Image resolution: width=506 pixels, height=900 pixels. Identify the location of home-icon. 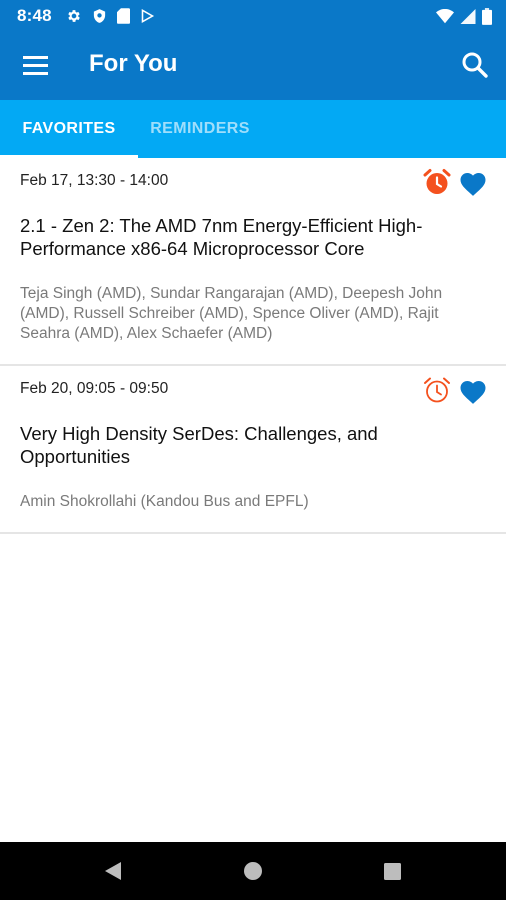
(253, 871).